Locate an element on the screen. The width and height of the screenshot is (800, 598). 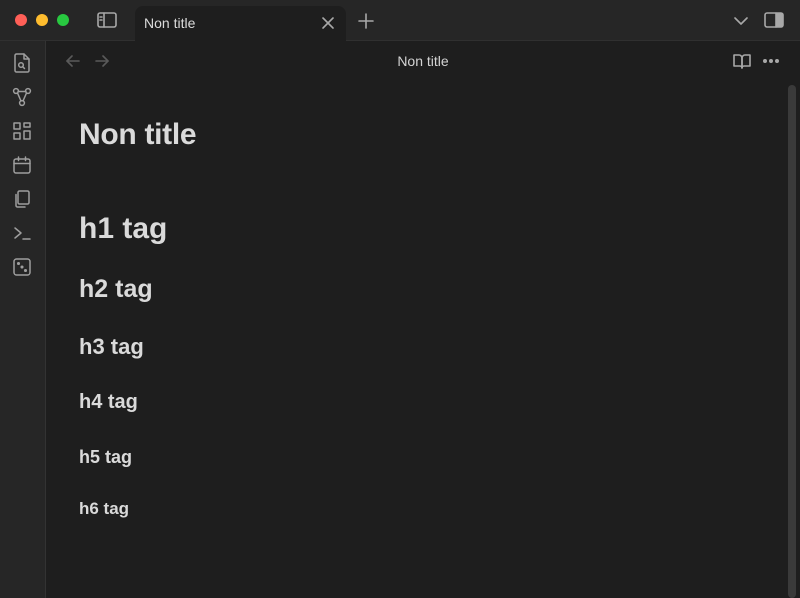
heading-1: h1 tag is located at coordinates (123, 228).